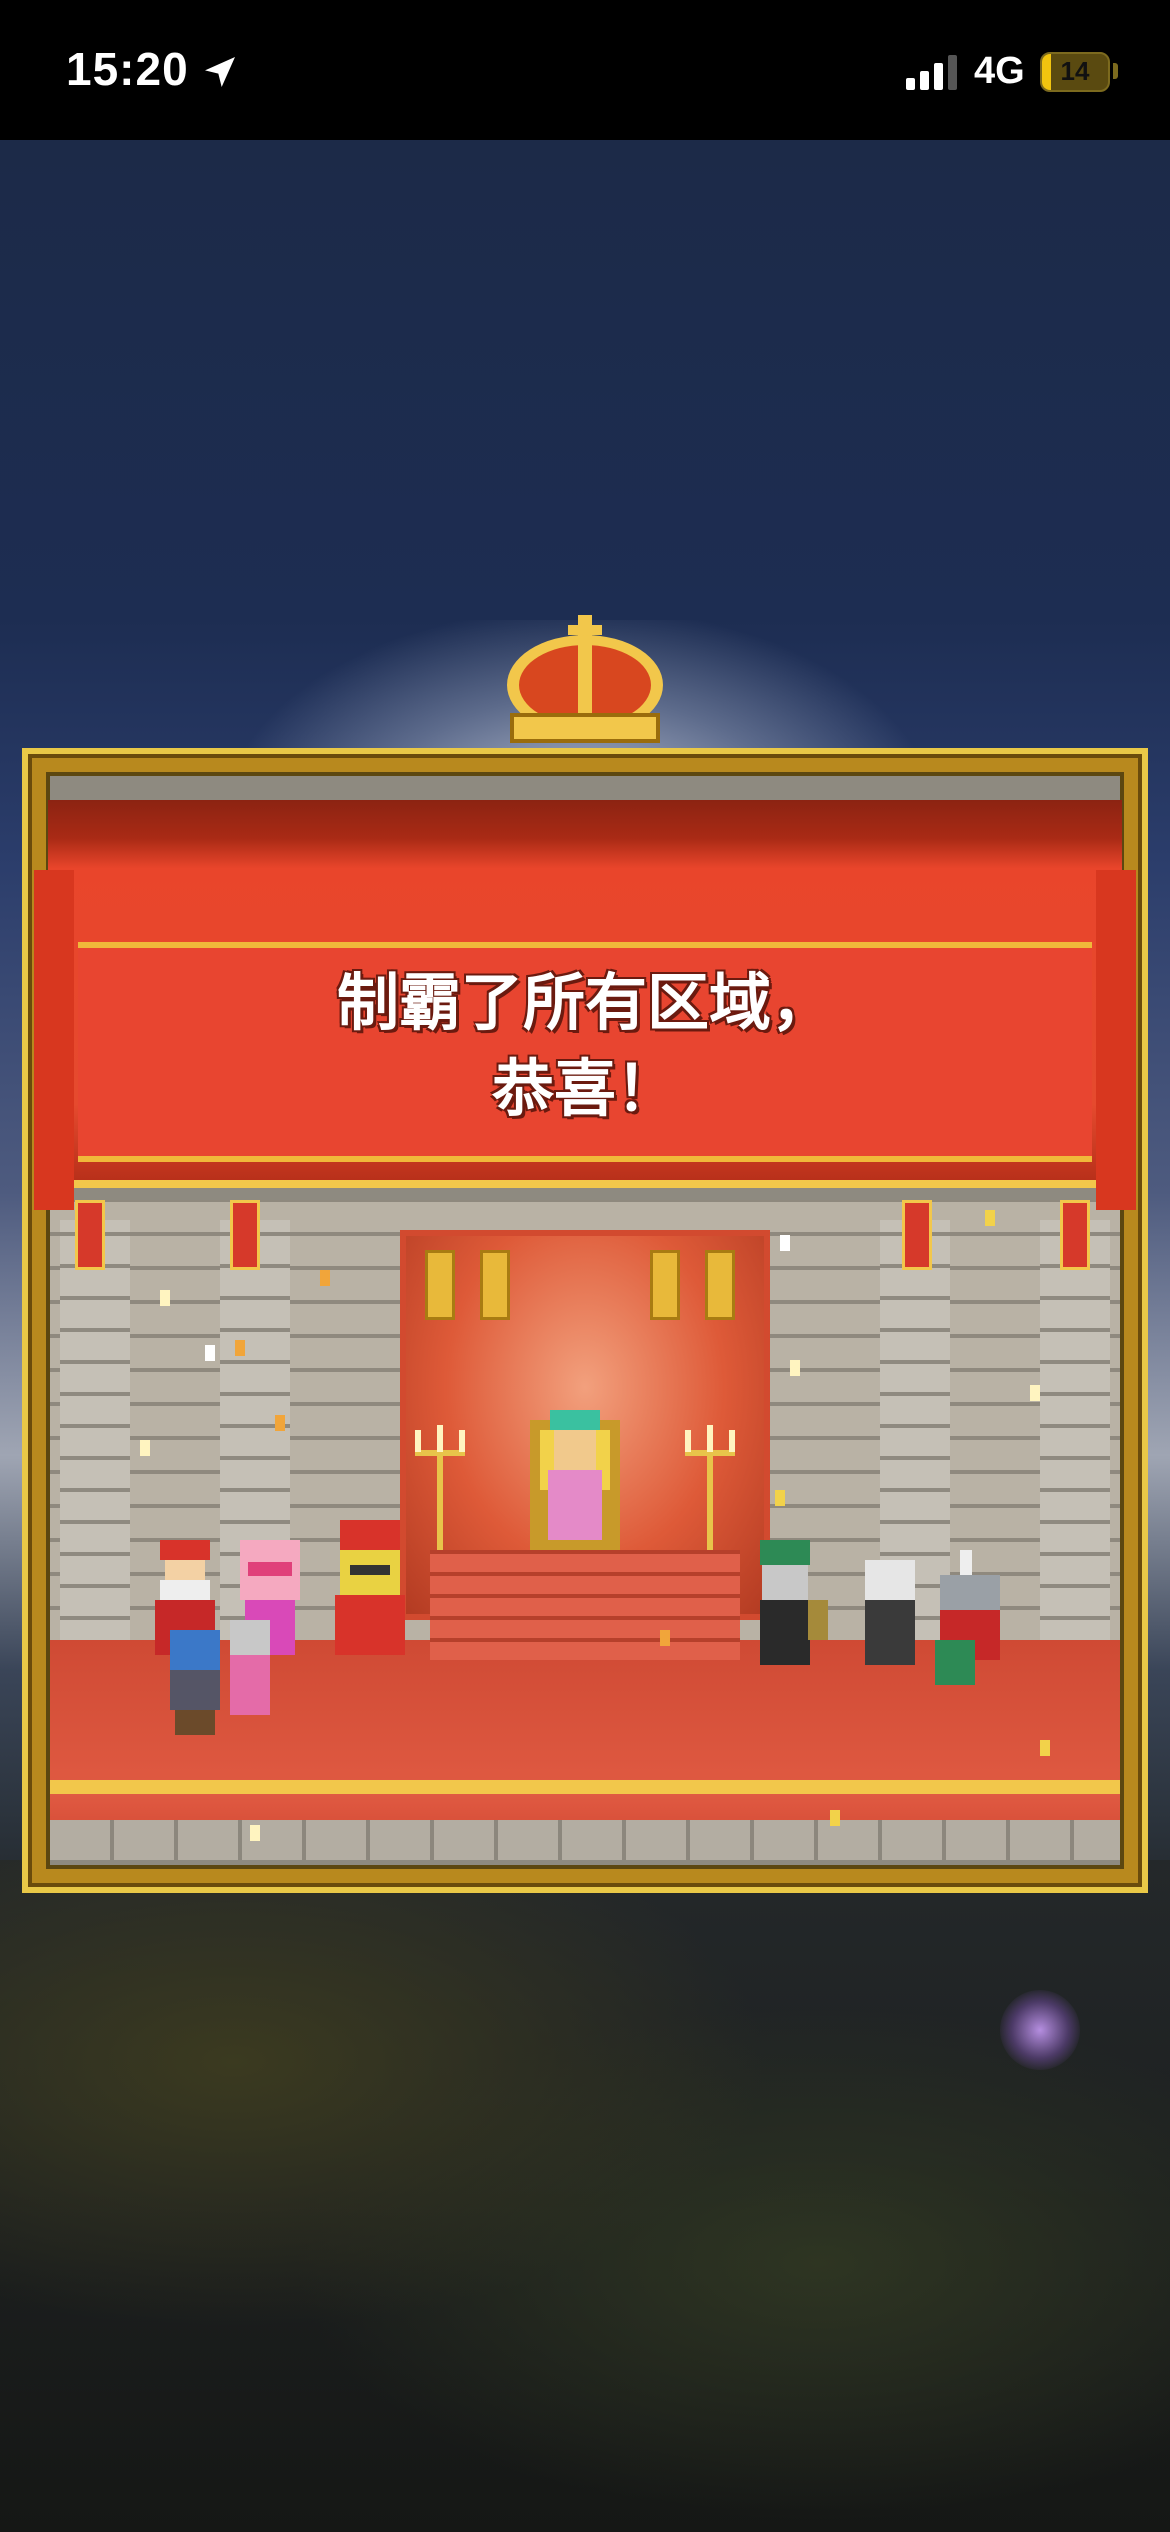 The width and height of the screenshot is (1170, 2532). Describe the element at coordinates (250, 1667) in the screenshot. I see `pink-dress-character-sprite` at that location.